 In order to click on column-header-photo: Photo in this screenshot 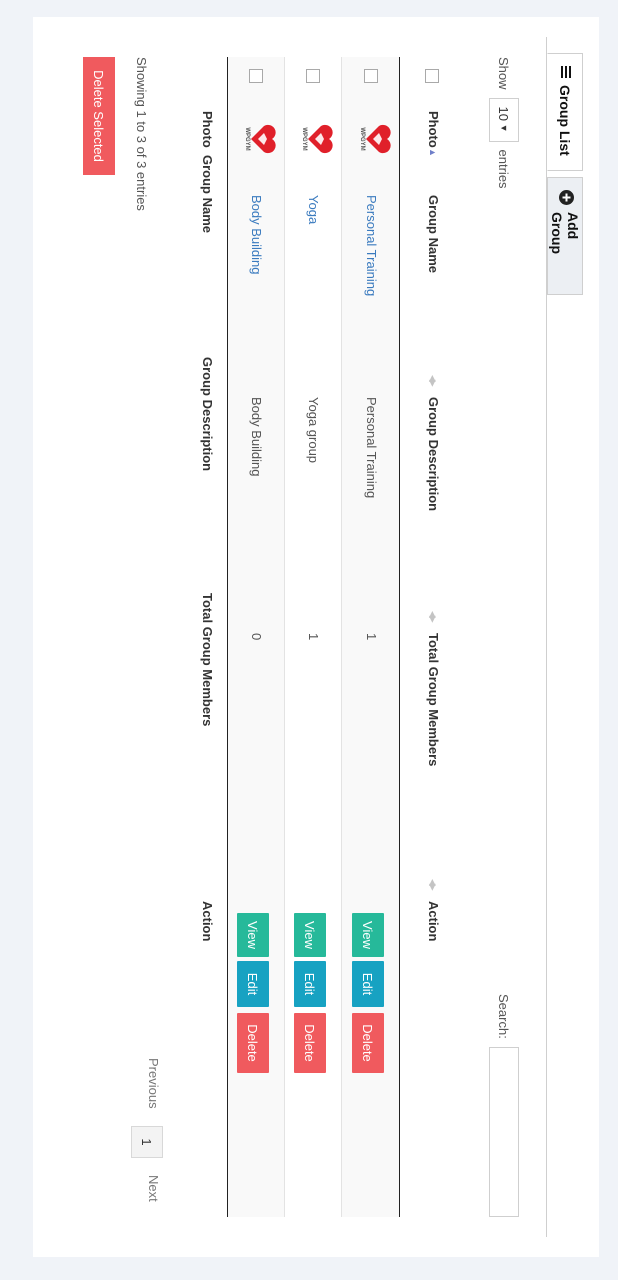, I will do `click(433, 129)`.